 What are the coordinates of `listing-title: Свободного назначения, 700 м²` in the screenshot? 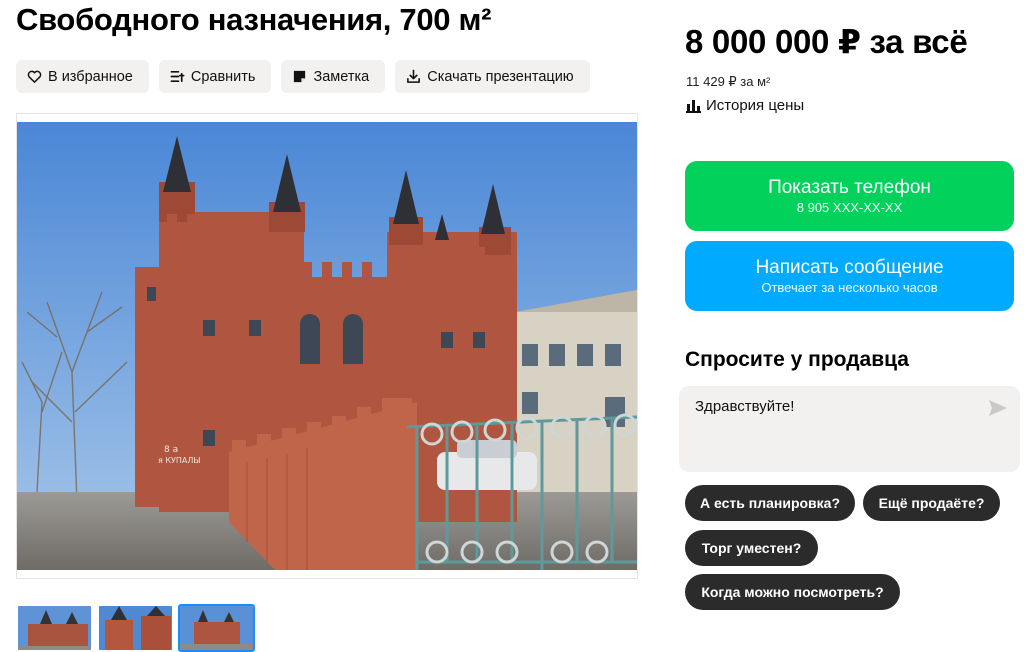 It's located at (254, 19).